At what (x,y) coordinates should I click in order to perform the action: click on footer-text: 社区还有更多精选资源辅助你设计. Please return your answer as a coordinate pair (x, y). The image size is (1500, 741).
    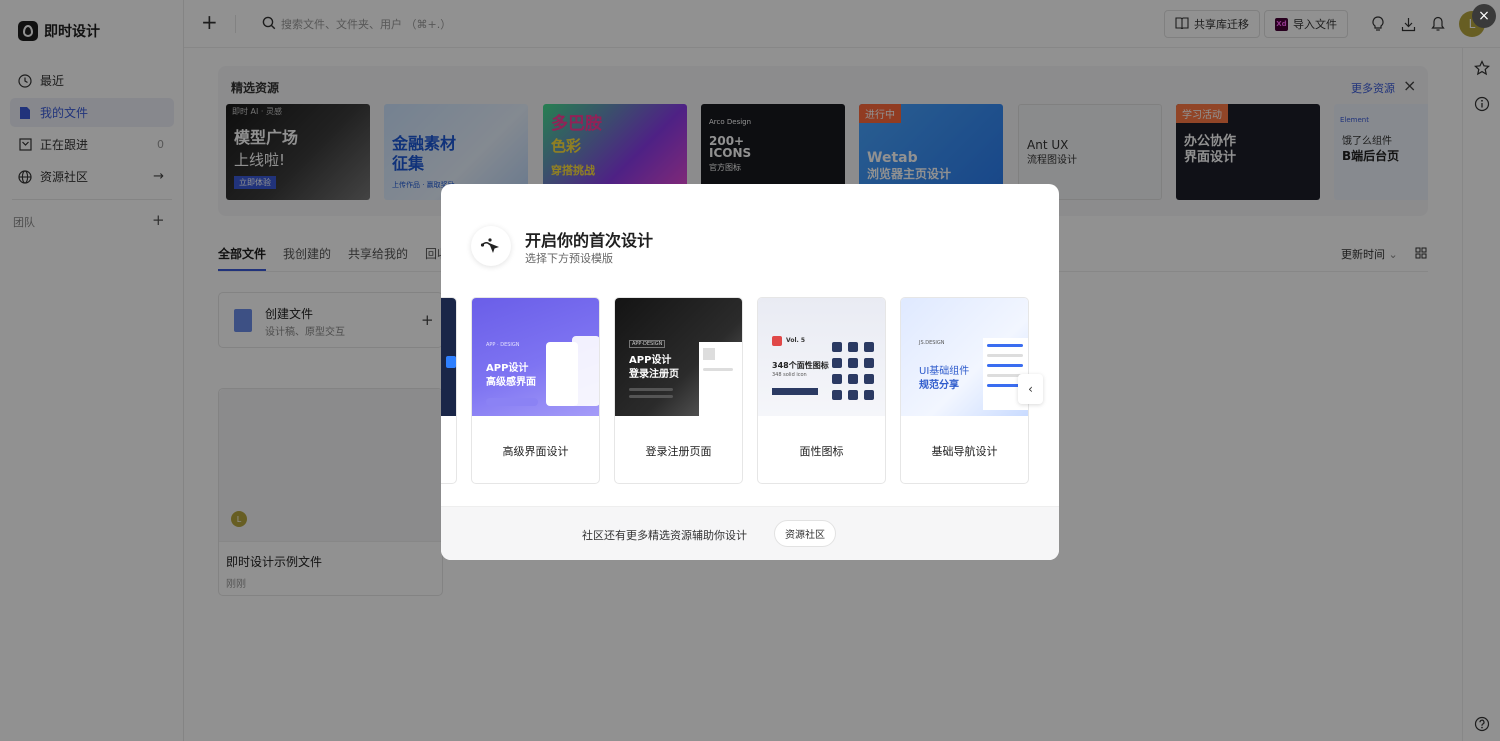
    Looking at the image, I should click on (664, 535).